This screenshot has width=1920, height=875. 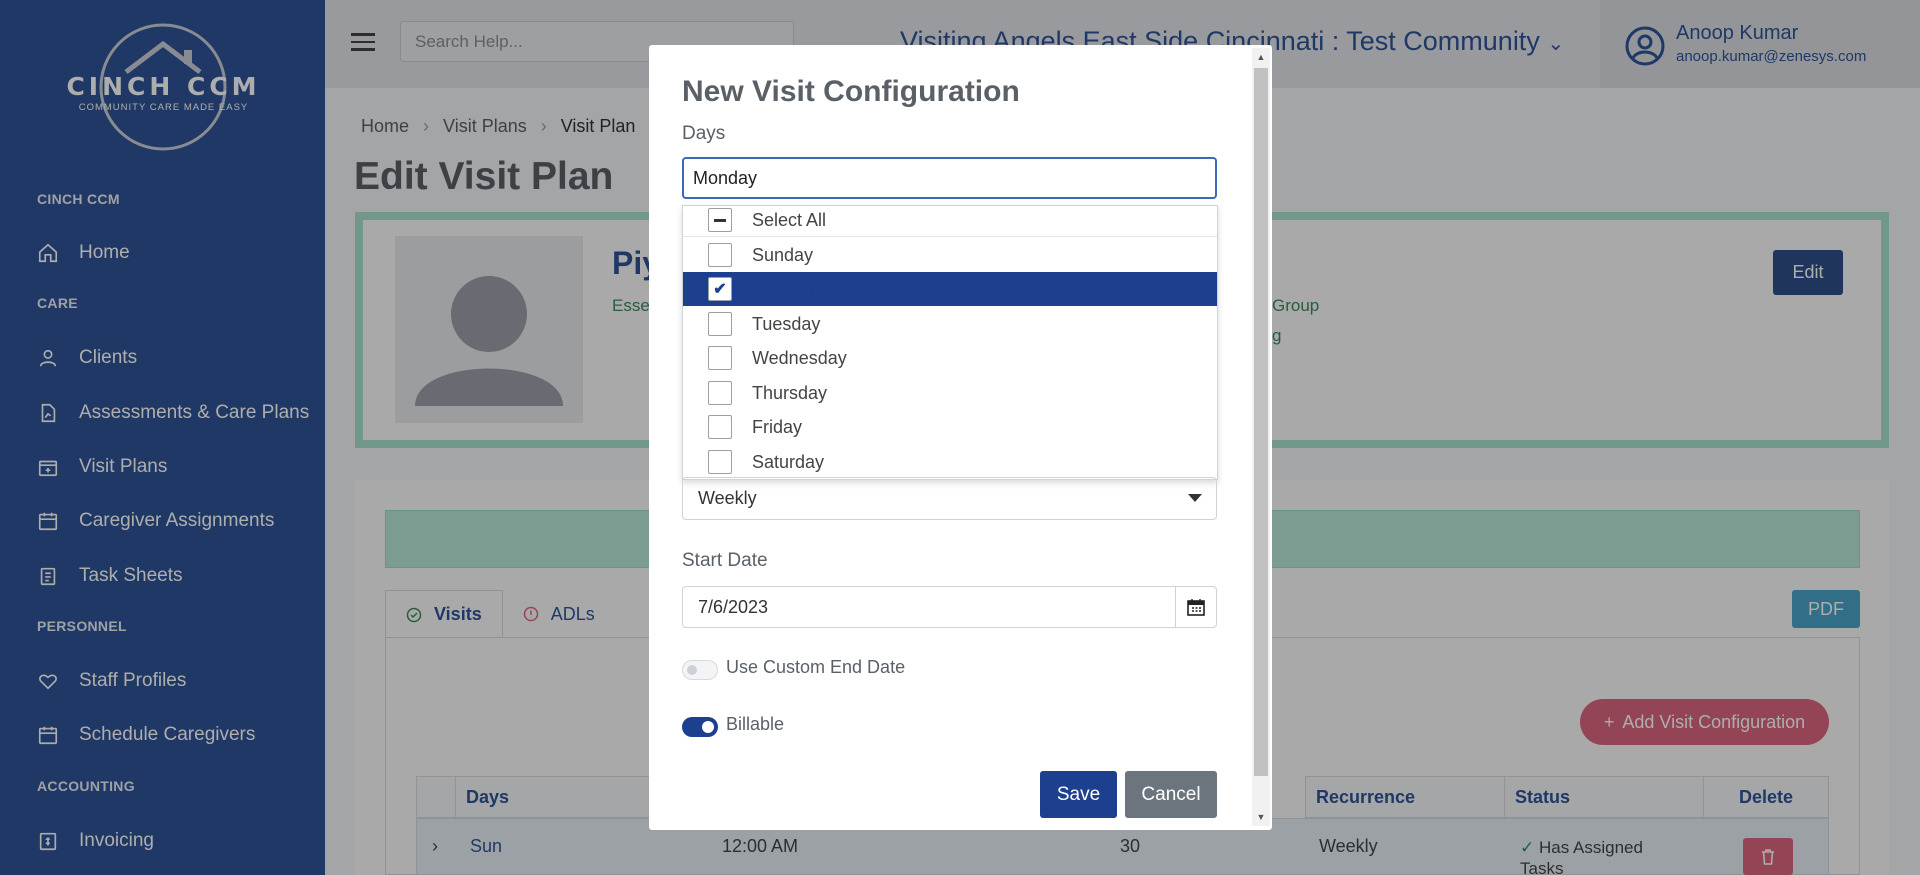 What do you see at coordinates (950, 358) in the screenshot?
I see `day-option-wednesday: Wednesday` at bounding box center [950, 358].